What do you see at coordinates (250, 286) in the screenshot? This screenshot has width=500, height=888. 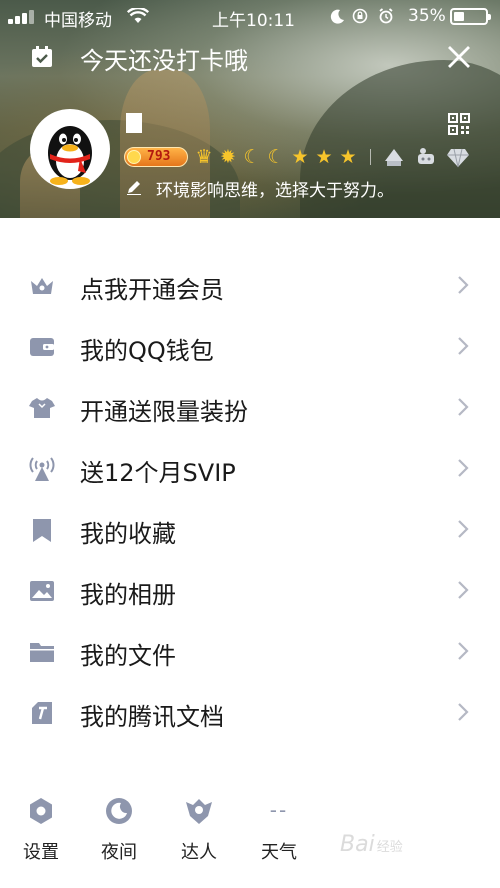 I see `menu-item-vip: 点我开通会员` at bounding box center [250, 286].